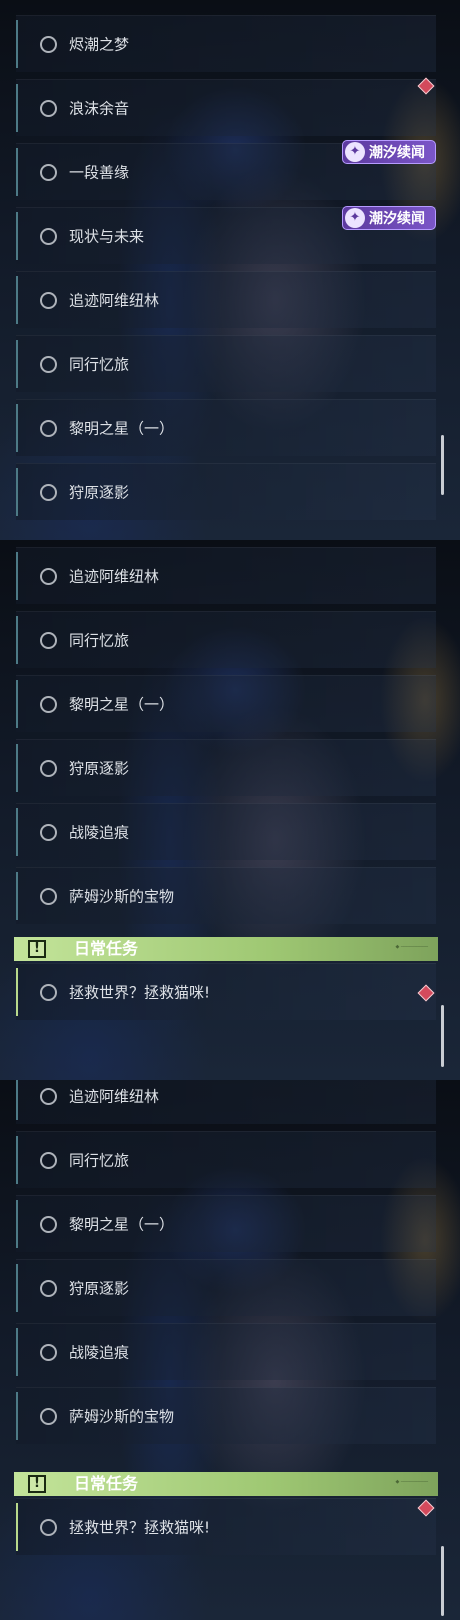  I want to click on quest-label: 烬潮之梦, so click(99, 44).